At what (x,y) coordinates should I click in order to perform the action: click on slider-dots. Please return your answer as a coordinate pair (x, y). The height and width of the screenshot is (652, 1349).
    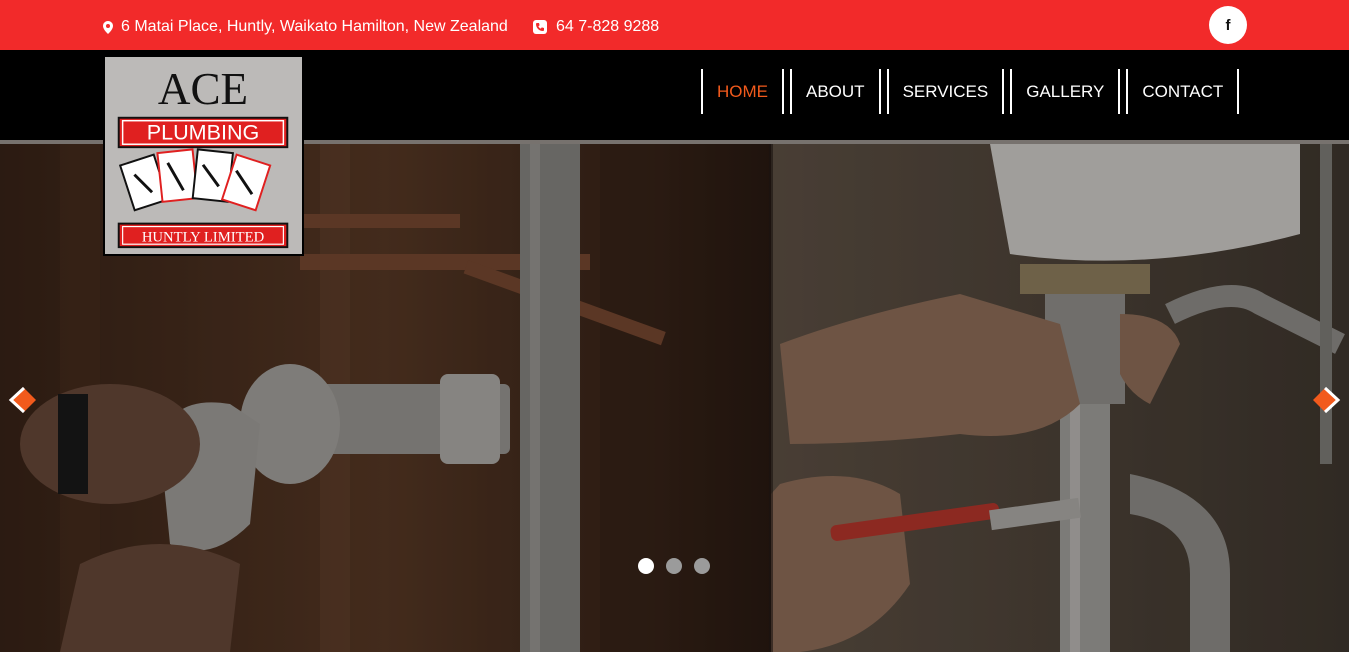
    Looking at the image, I should click on (674, 566).